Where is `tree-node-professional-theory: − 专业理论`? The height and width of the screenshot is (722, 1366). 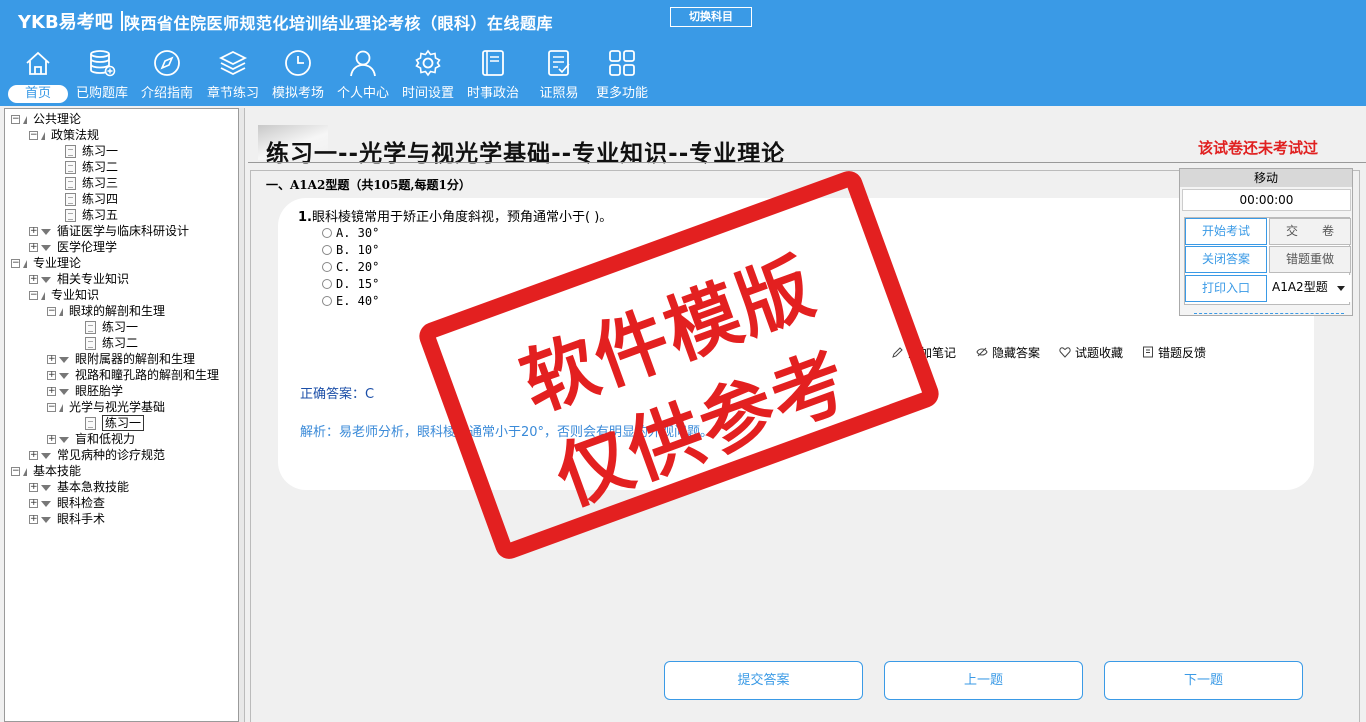 tree-node-professional-theory: − 专业理论 is located at coordinates (46, 263).